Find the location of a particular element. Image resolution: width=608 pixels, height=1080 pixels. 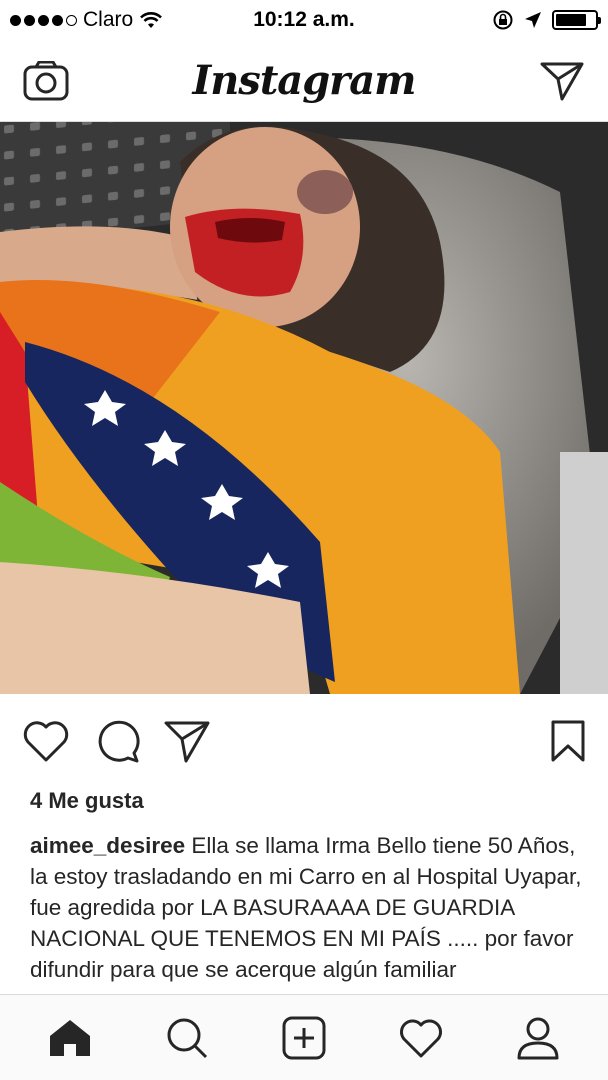

bookmark-icon is located at coordinates (568, 741).